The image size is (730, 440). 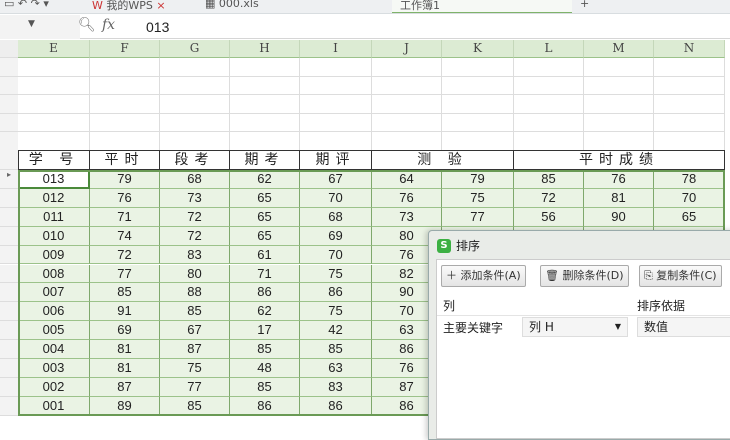 What do you see at coordinates (265, 368) in the screenshot?
I see `table-cell: 48` at bounding box center [265, 368].